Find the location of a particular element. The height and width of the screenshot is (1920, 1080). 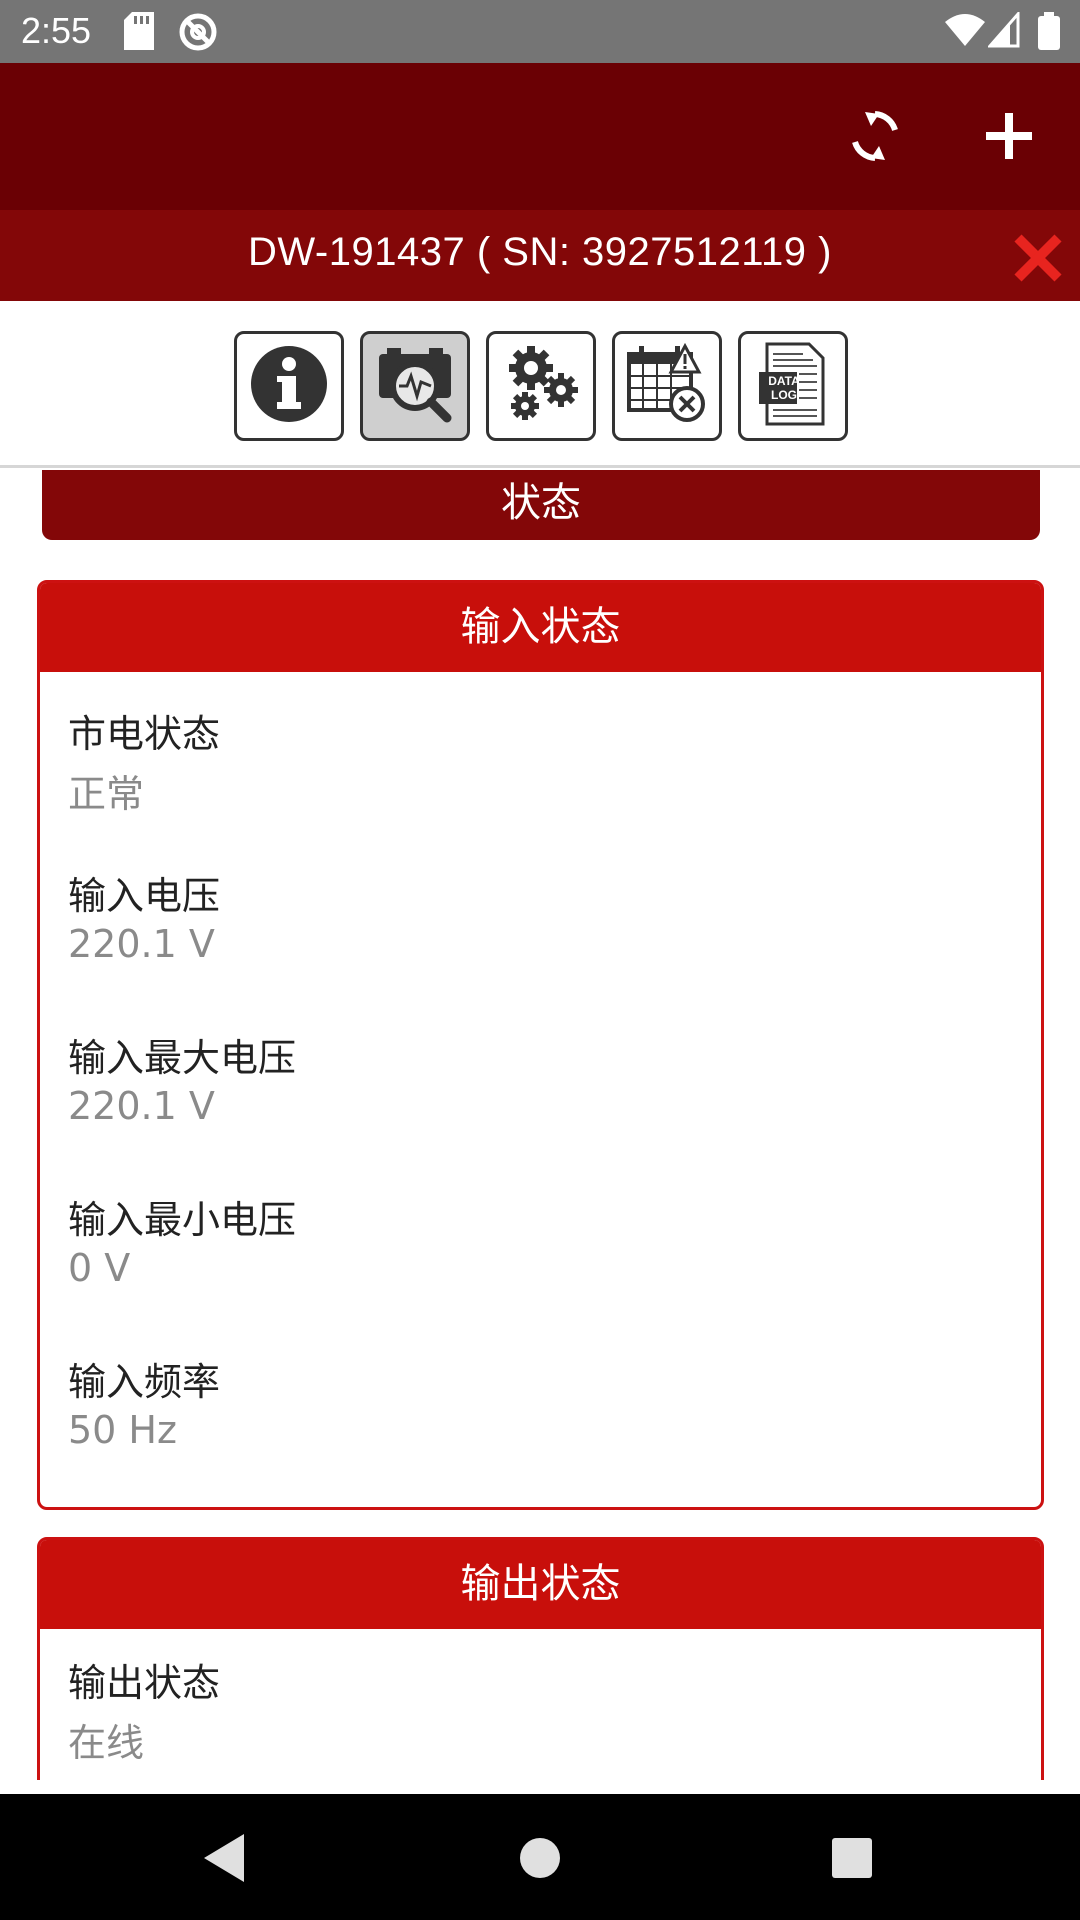

battery-monitor-icon is located at coordinates (415, 386).